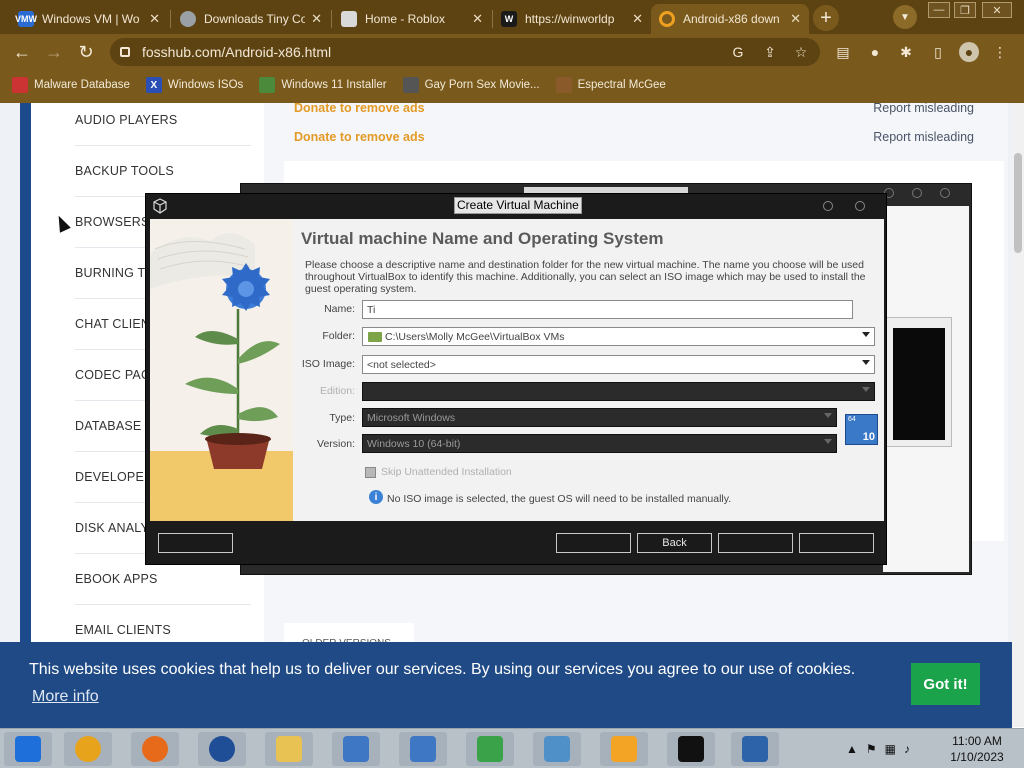 Image resolution: width=1024 pixels, height=768 pixels. What do you see at coordinates (905, 17) in the screenshot?
I see `tab-search-button: ▼` at bounding box center [905, 17].